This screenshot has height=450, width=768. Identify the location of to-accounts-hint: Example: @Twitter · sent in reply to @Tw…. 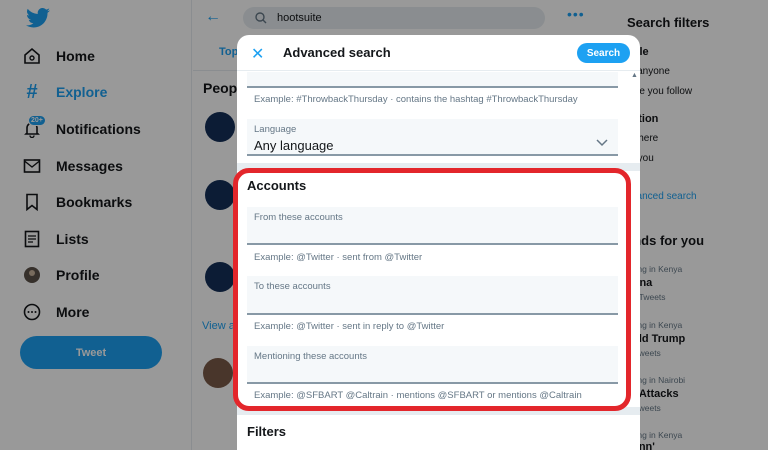
(349, 326).